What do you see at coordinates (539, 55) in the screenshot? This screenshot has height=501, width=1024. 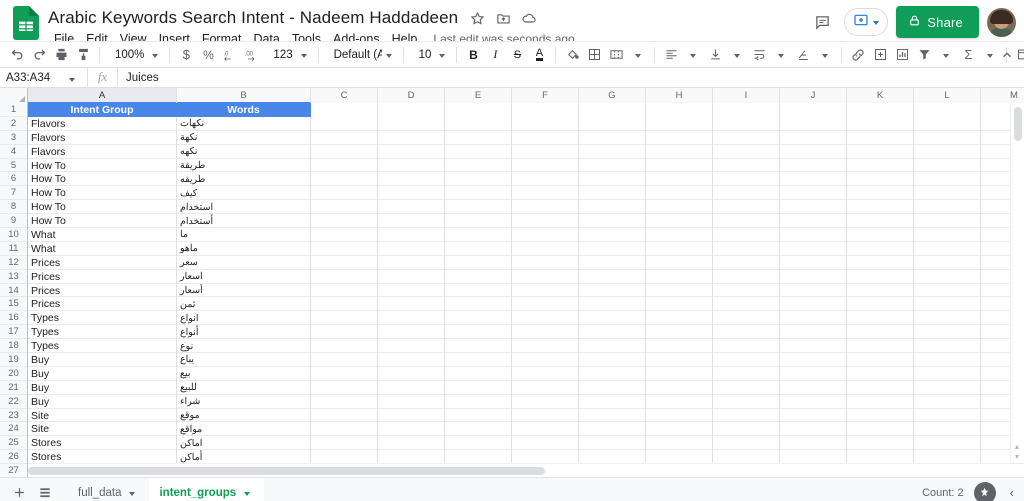 I see `text-color-button: A` at bounding box center [539, 55].